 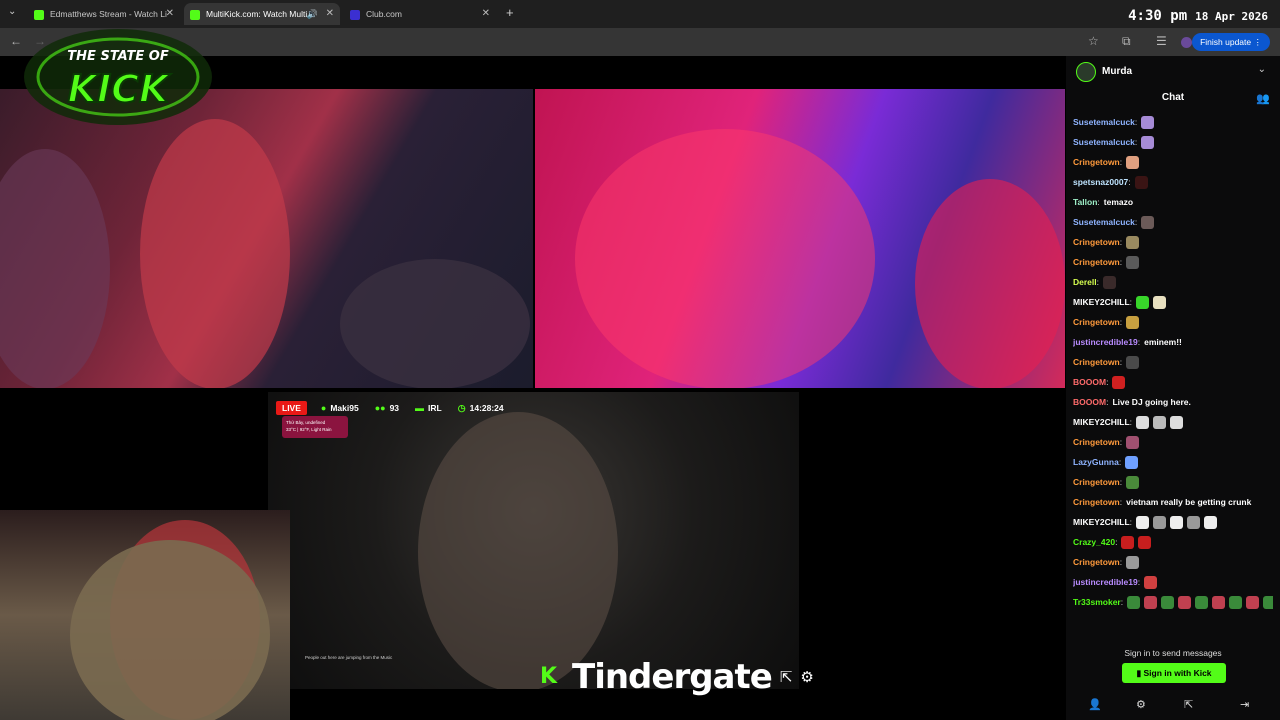 What do you see at coordinates (380, 408) in the screenshot?
I see `viewers-icon: ●●` at bounding box center [380, 408].